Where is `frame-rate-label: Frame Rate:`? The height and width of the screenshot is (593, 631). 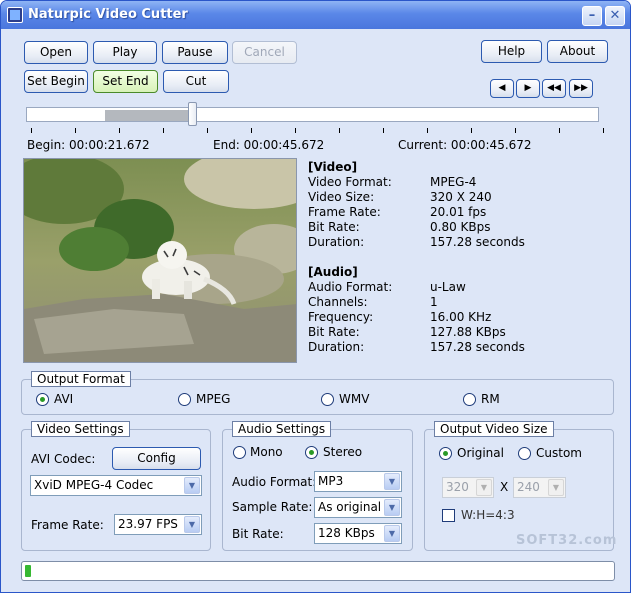
frame-rate-label: Frame Rate: is located at coordinates (67, 525).